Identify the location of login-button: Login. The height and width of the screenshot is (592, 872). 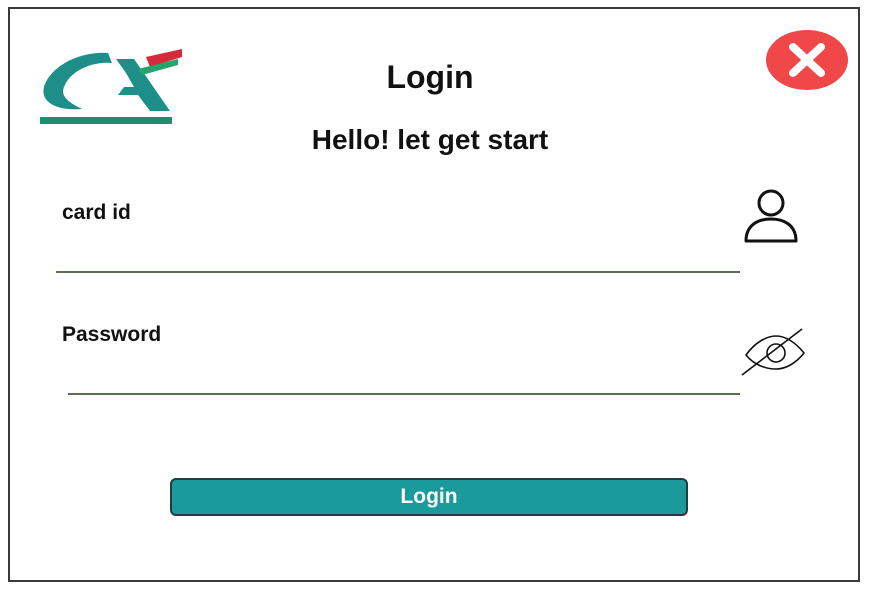
(429, 497).